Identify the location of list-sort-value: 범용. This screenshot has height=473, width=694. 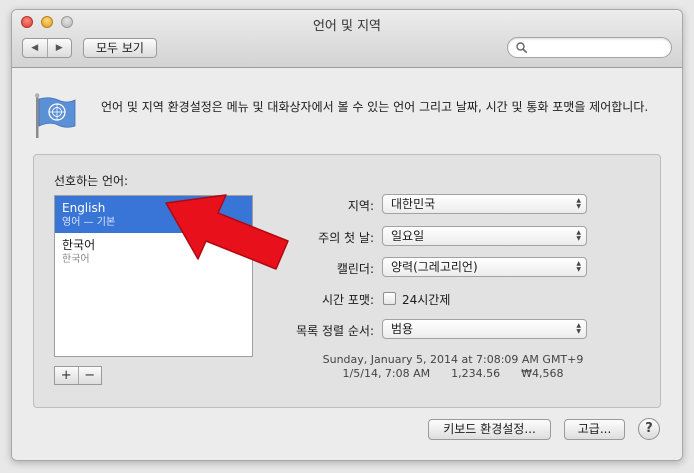
(402, 329).